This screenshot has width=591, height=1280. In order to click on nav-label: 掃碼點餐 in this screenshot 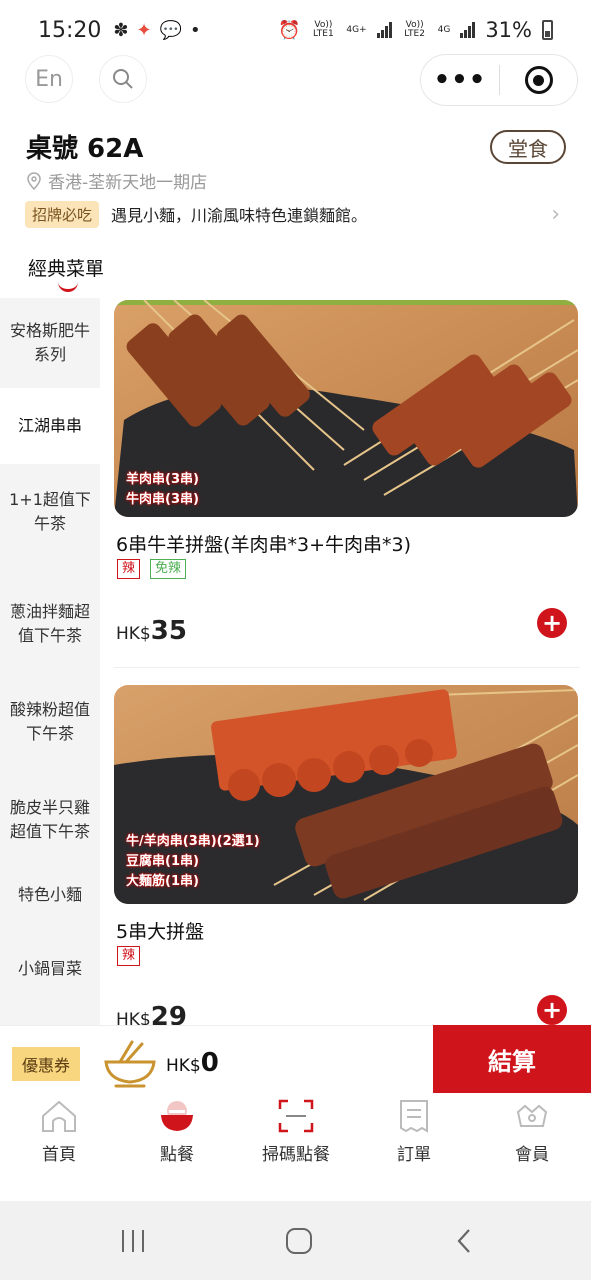, I will do `click(296, 1155)`.